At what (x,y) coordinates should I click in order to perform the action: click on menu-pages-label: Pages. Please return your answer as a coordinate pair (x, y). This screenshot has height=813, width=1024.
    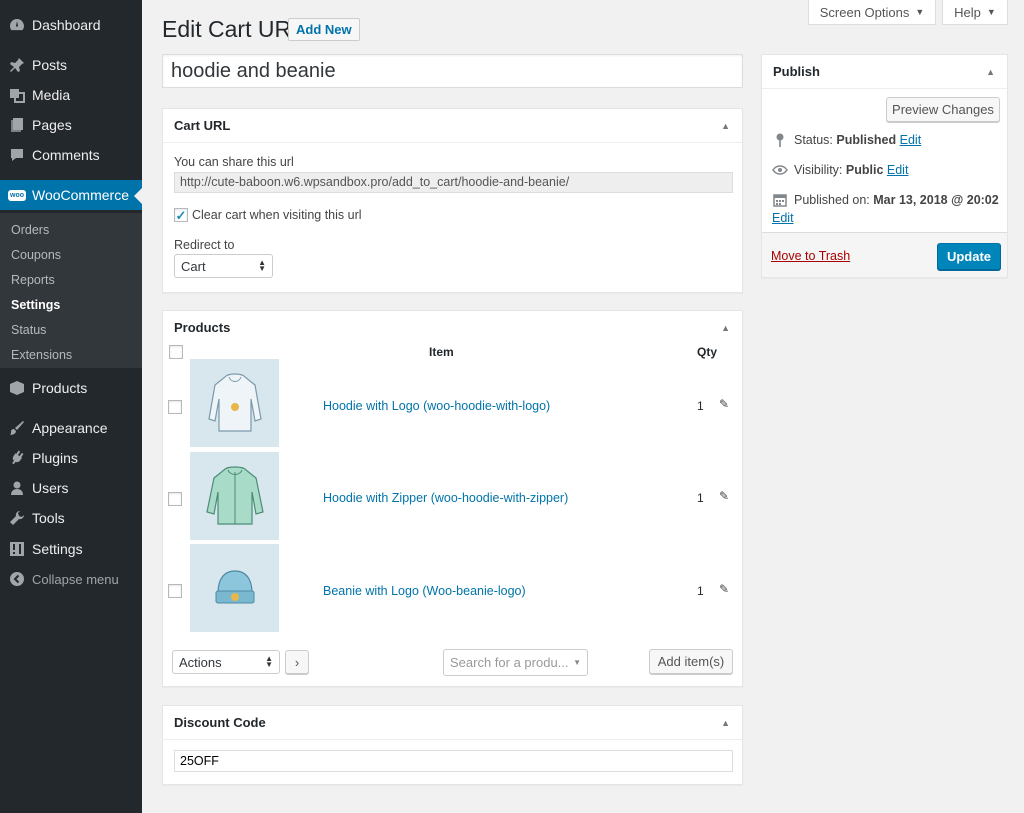
    Looking at the image, I should click on (52, 125).